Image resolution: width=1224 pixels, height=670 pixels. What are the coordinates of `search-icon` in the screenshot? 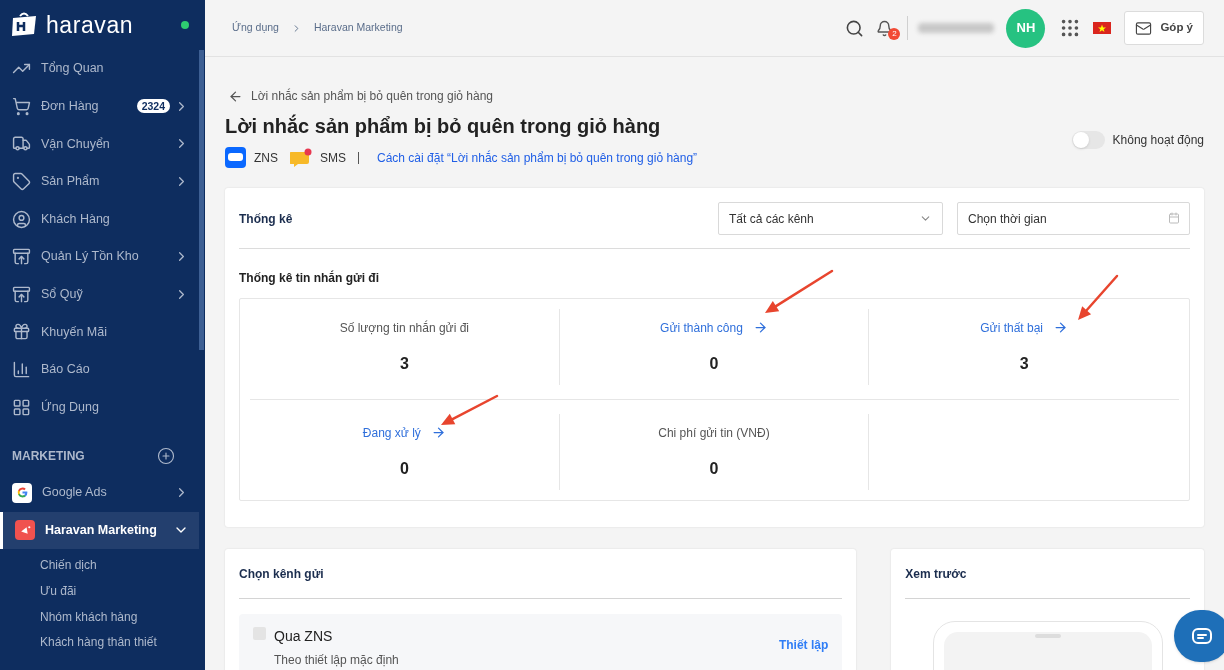 It's located at (855, 28).